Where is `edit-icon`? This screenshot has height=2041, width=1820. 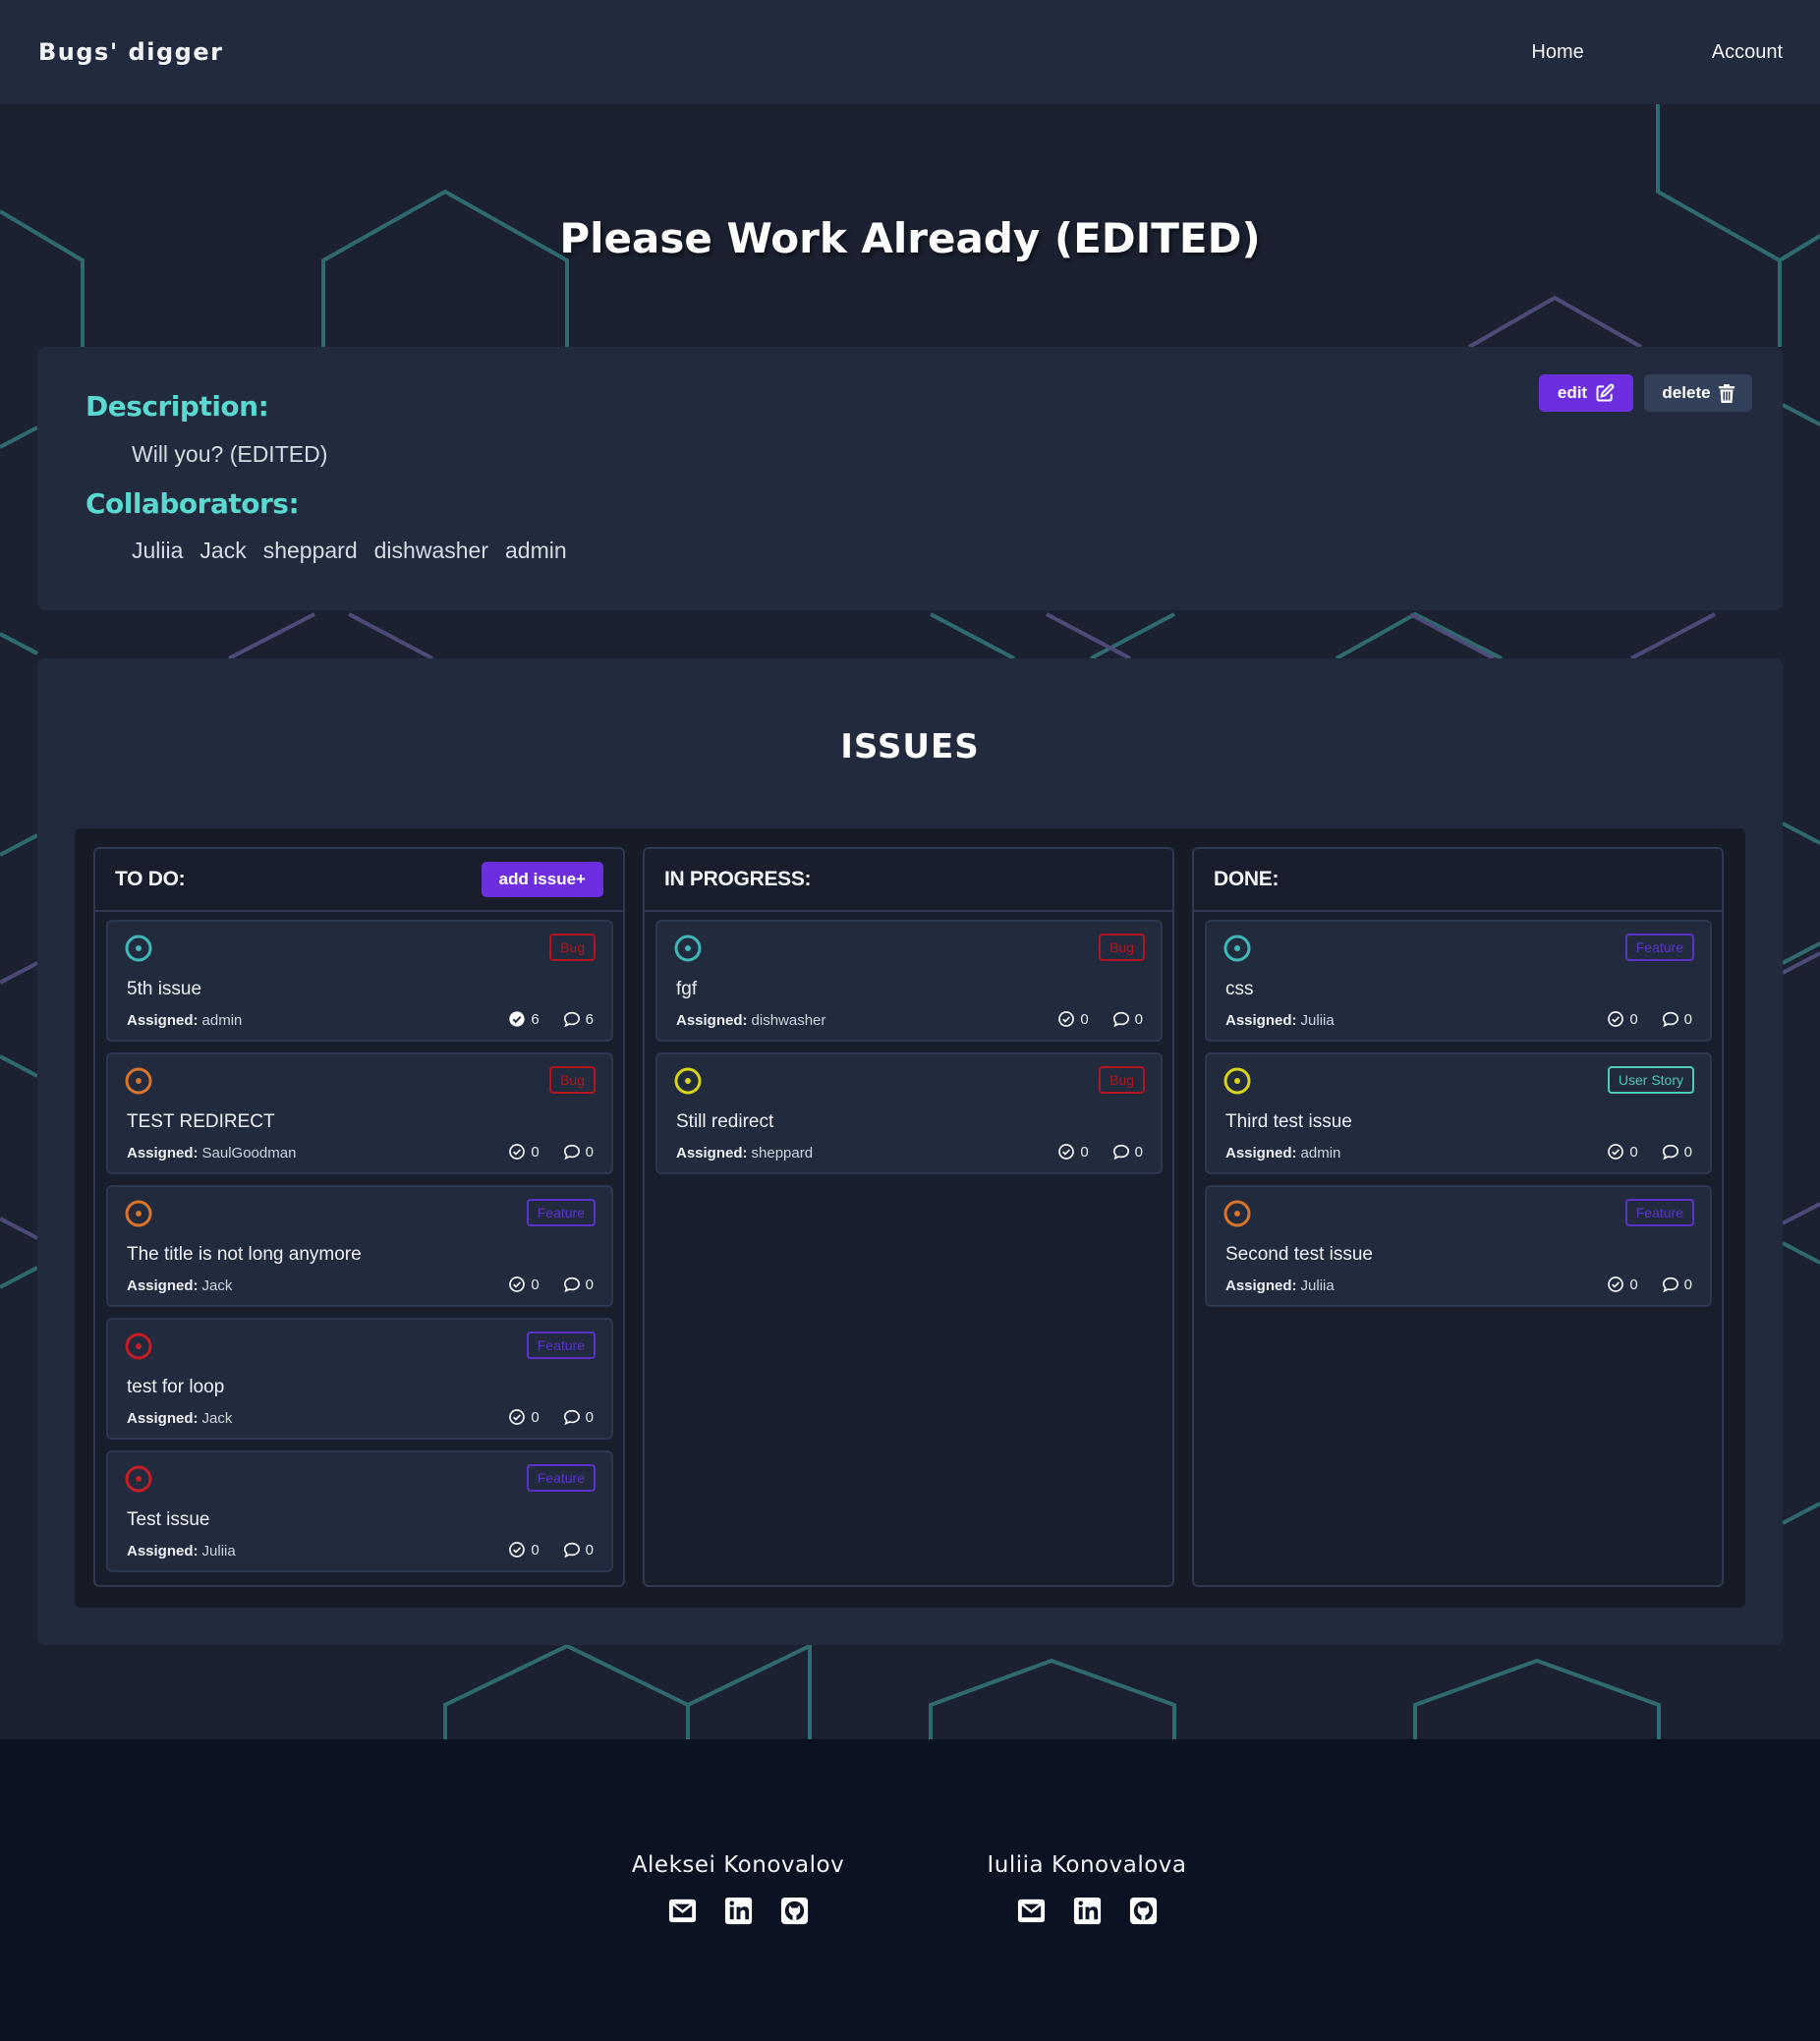
edit-icon is located at coordinates (1605, 392).